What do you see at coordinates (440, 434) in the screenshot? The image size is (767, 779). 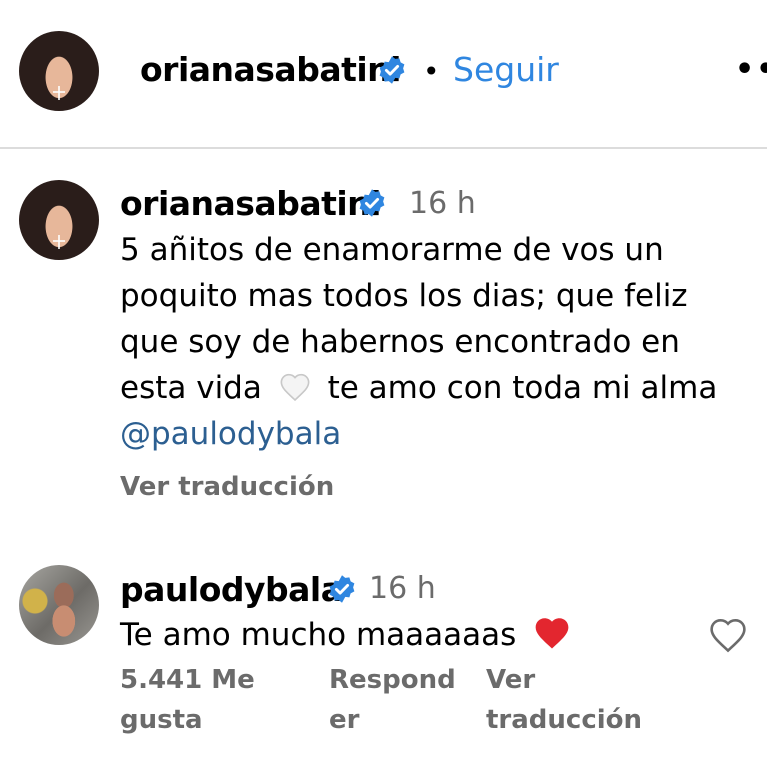 I see `mention-link: @paulodybala` at bounding box center [440, 434].